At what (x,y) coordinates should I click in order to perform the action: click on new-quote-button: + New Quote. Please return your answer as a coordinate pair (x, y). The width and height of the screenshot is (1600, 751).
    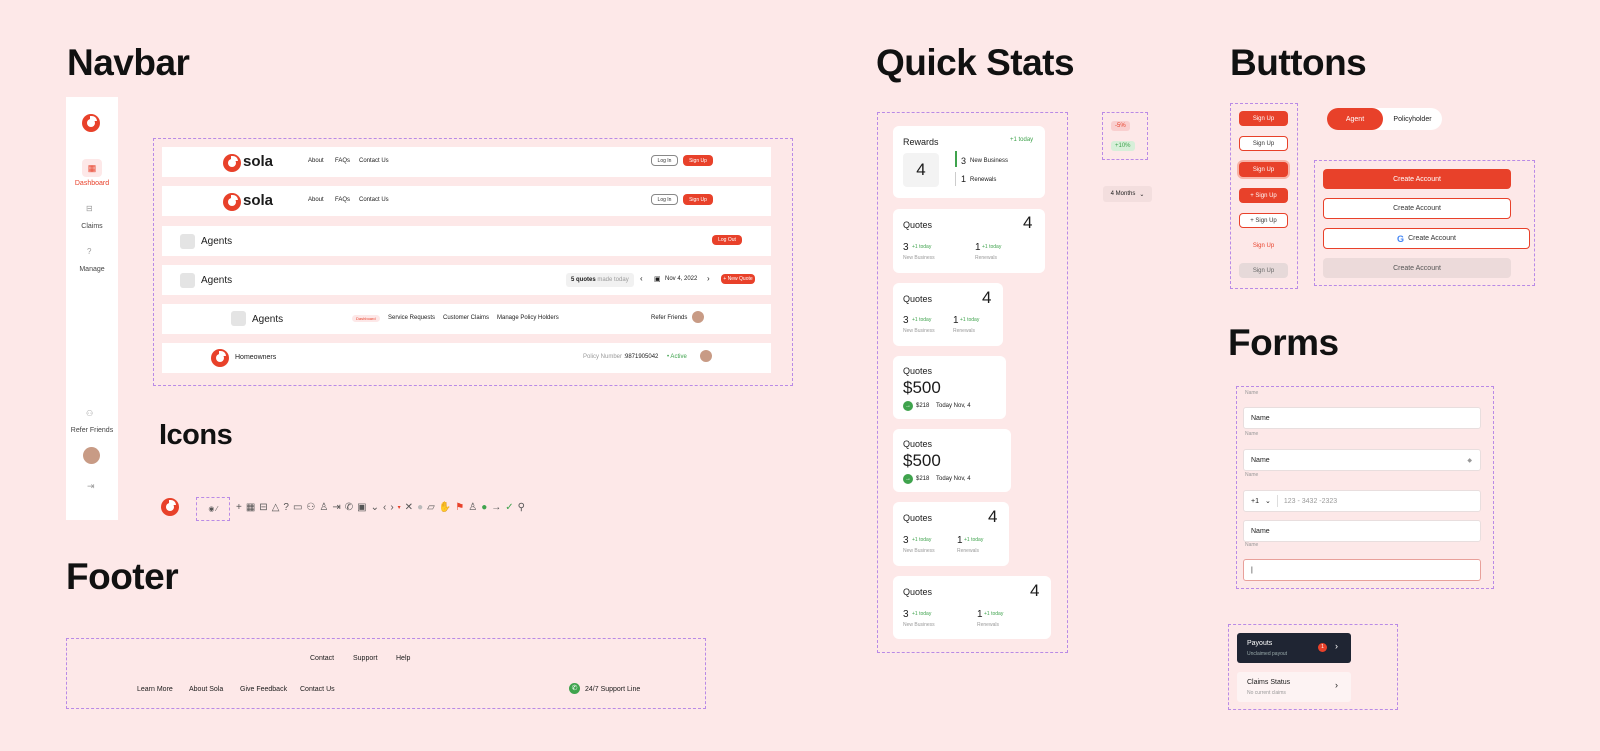
    Looking at the image, I should click on (738, 279).